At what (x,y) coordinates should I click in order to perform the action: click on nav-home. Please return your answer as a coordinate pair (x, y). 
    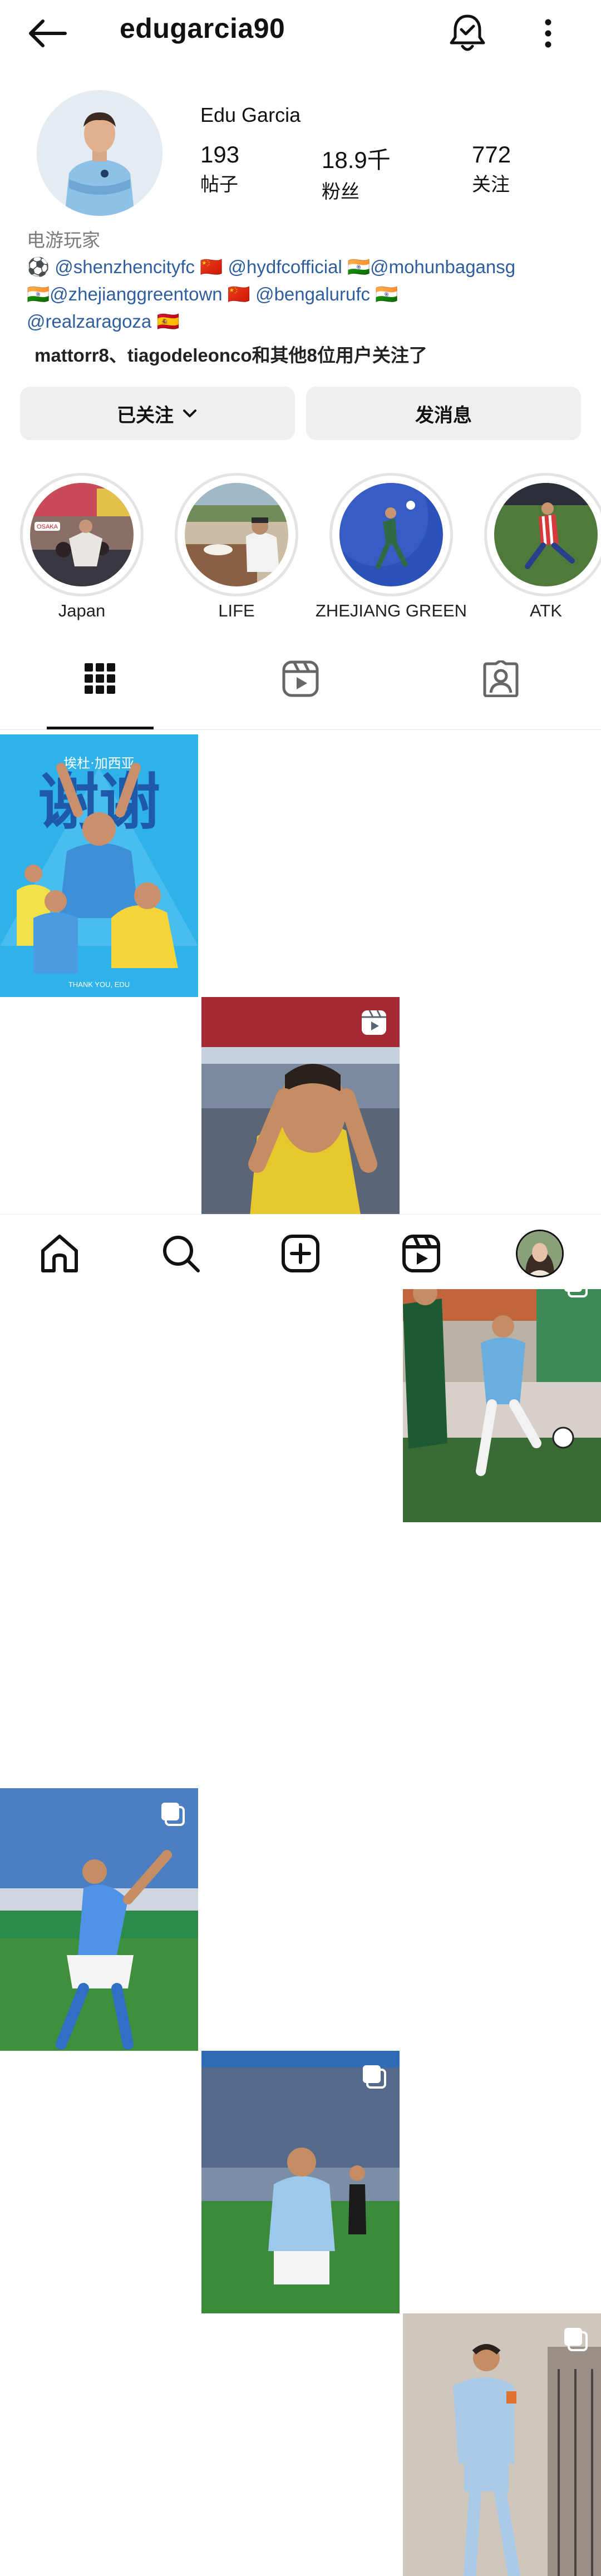
    Looking at the image, I should click on (60, 1253).